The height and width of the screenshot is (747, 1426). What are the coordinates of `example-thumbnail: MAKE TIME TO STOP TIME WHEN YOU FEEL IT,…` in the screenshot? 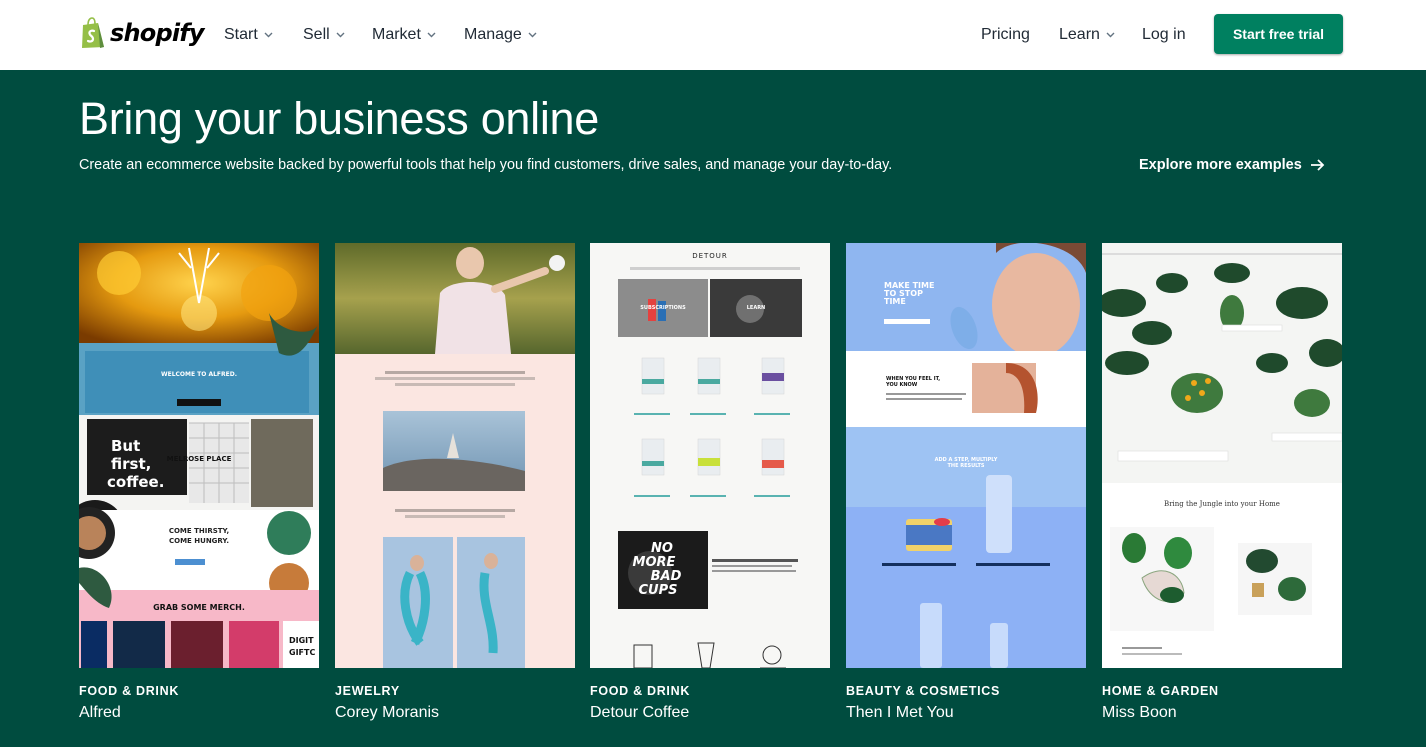 It's located at (966, 455).